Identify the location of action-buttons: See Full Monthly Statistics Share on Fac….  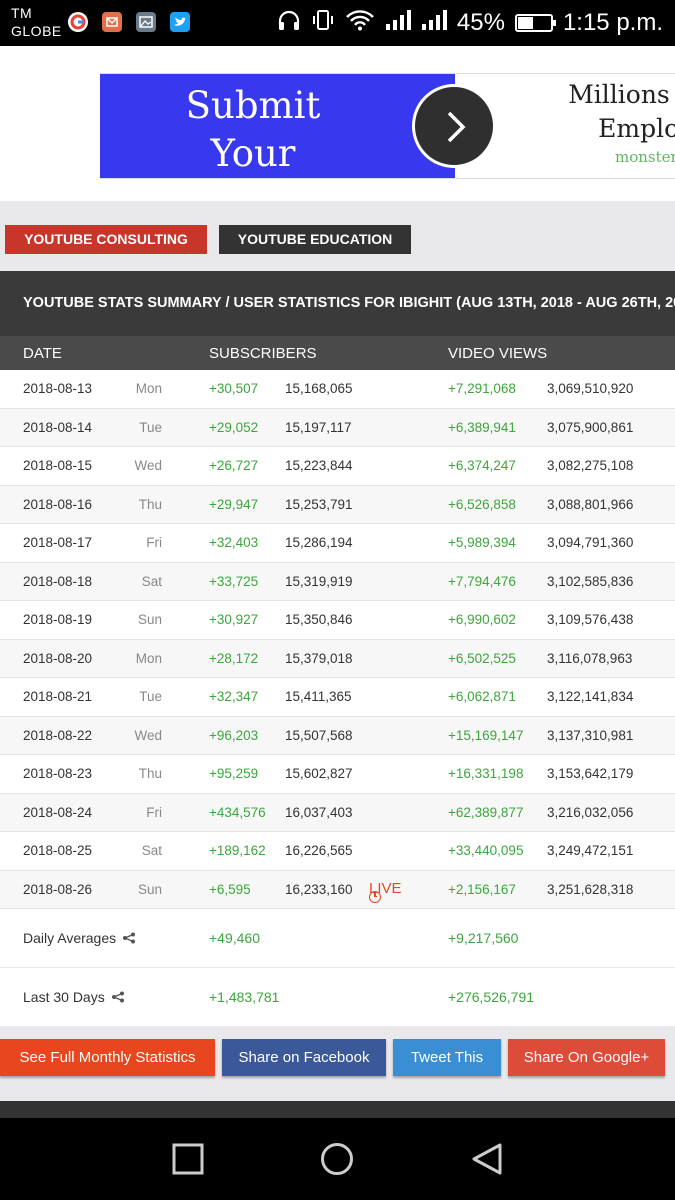
(337, 1058).